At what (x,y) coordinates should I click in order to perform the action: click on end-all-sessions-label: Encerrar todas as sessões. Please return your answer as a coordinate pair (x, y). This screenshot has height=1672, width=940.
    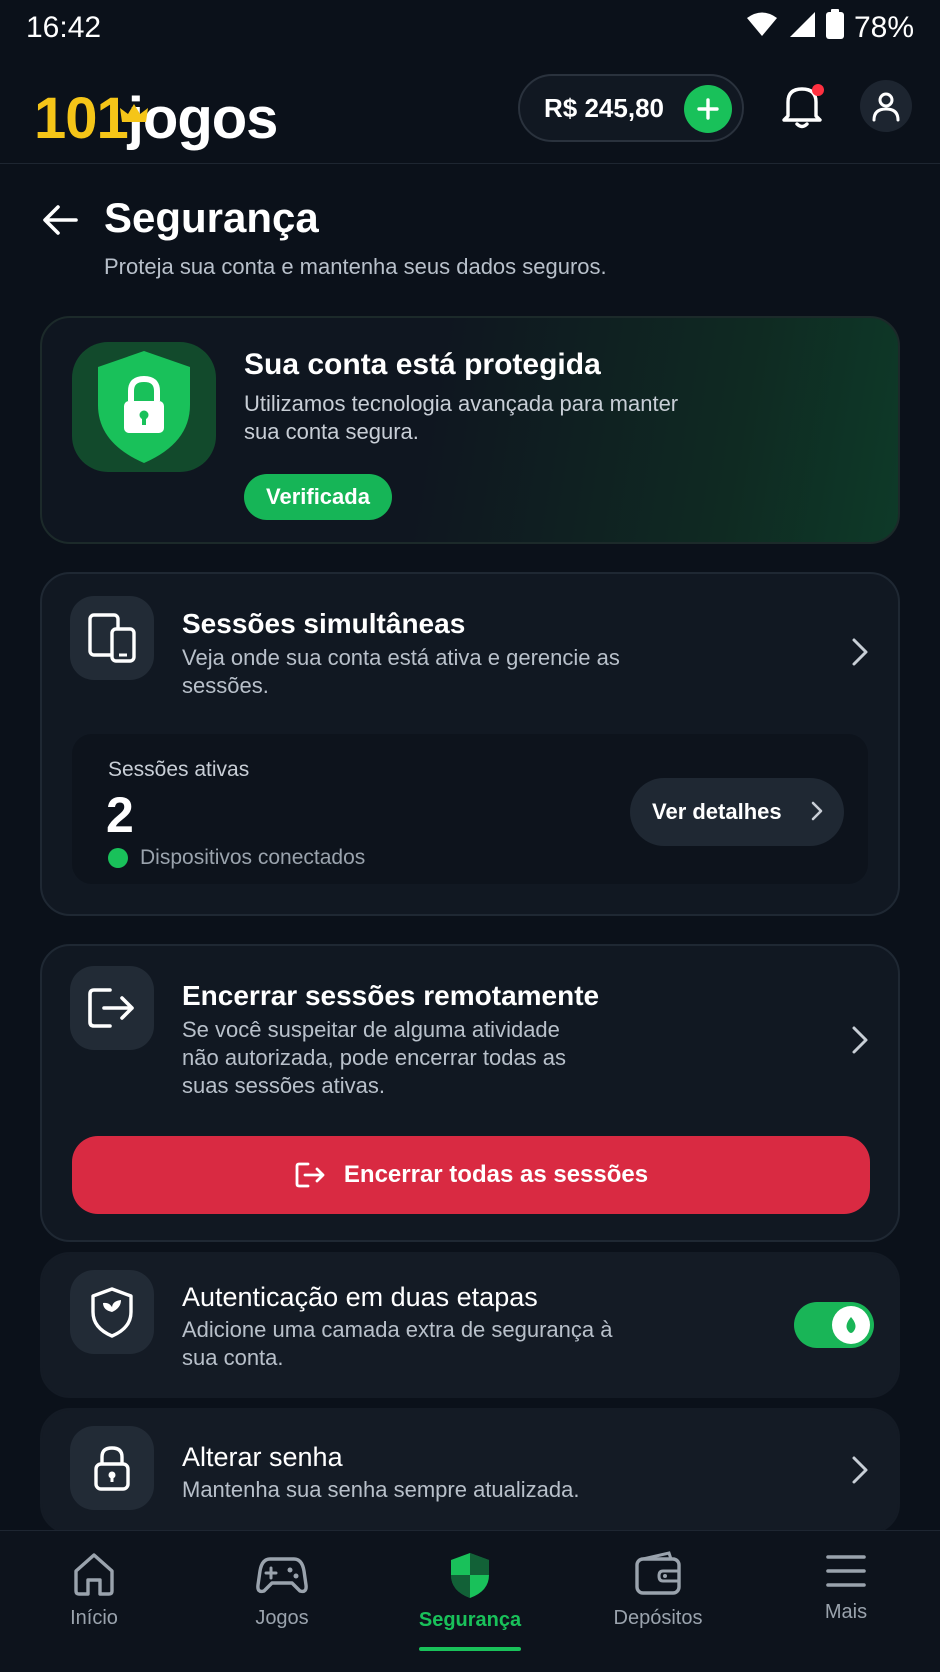
    Looking at the image, I should click on (496, 1174).